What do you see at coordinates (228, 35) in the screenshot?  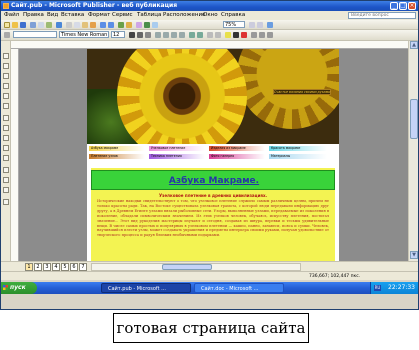 I see `fill-color-icon` at bounding box center [228, 35].